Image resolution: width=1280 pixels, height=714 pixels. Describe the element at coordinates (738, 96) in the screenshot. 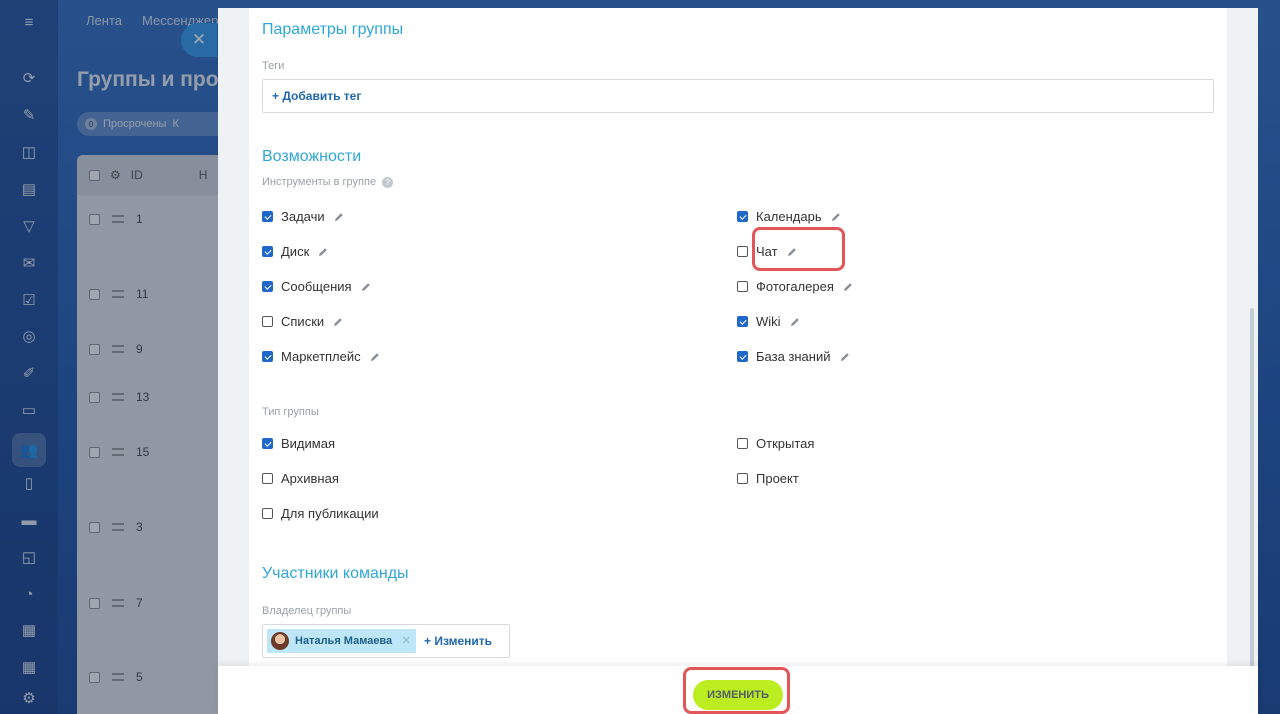

I see `tags-field: + Добавить тег` at that location.